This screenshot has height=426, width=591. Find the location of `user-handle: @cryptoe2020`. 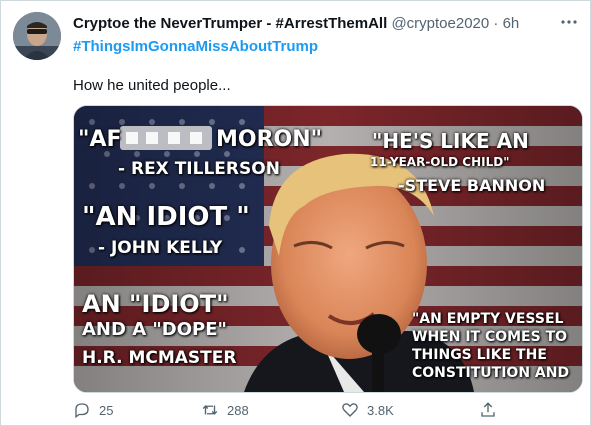

user-handle: @cryptoe2020 is located at coordinates (440, 23).